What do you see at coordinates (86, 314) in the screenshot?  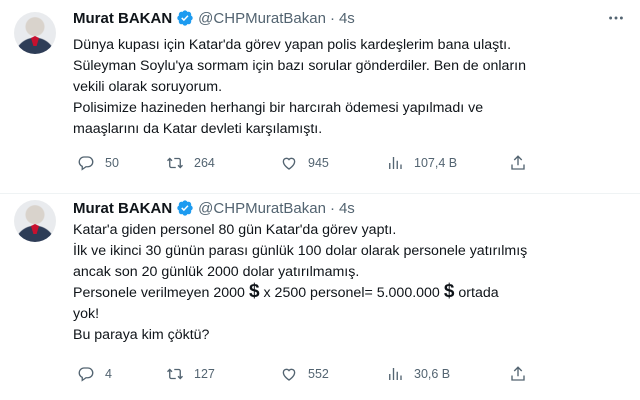 I see `text-line: yok!` at bounding box center [86, 314].